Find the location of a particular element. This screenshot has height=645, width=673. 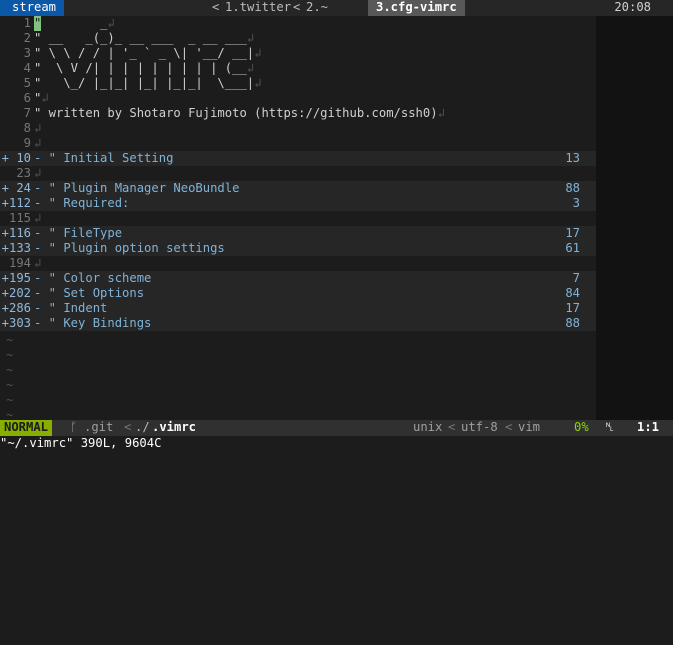

line-number: 3 is located at coordinates (27, 53).